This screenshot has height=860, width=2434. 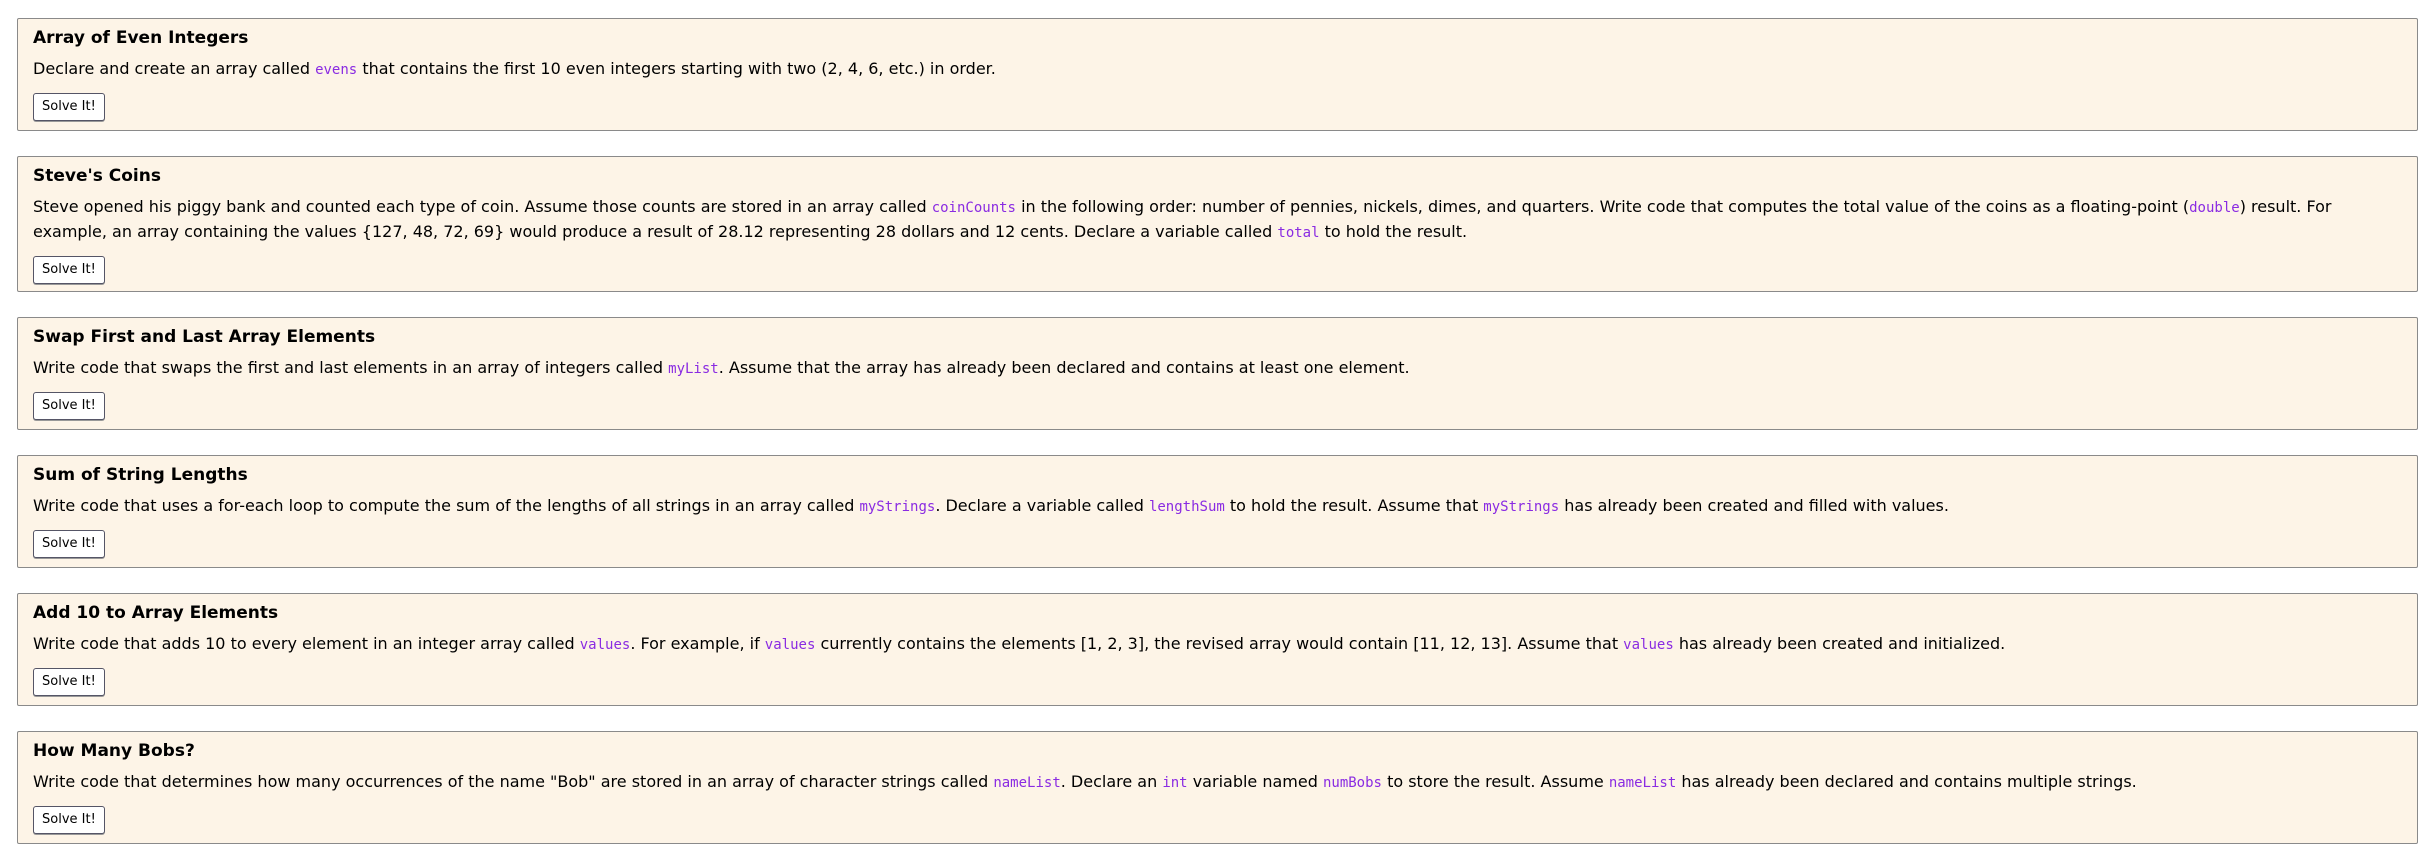 What do you see at coordinates (141, 38) in the screenshot?
I see `exercise-title: Array of Even Integers` at bounding box center [141, 38].